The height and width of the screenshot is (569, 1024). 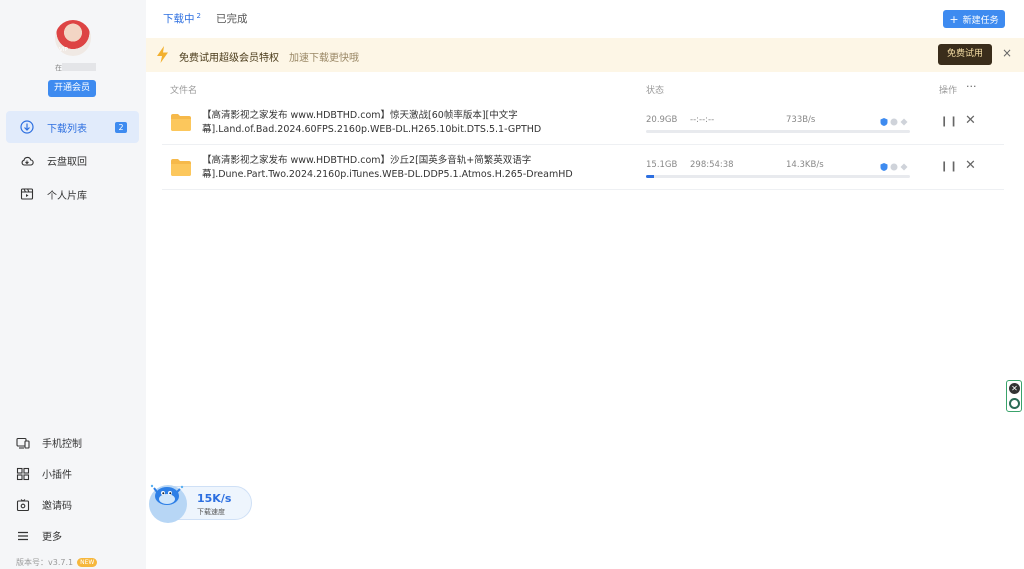 I want to click on promo-subtitle: 加速下载更快哦, so click(x=324, y=58).